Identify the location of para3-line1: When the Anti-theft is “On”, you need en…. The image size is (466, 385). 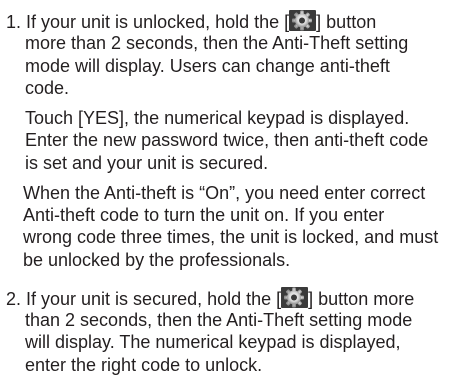
(224, 193).